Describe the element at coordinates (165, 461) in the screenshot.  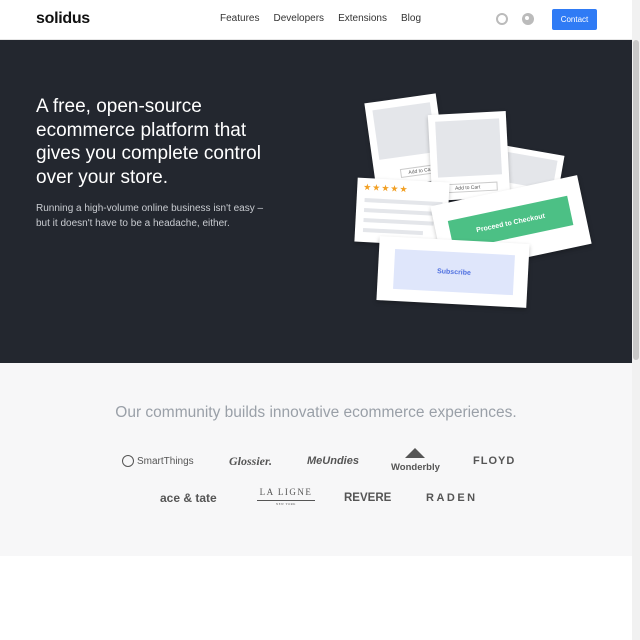
I see `brand-label: SmartThings` at that location.